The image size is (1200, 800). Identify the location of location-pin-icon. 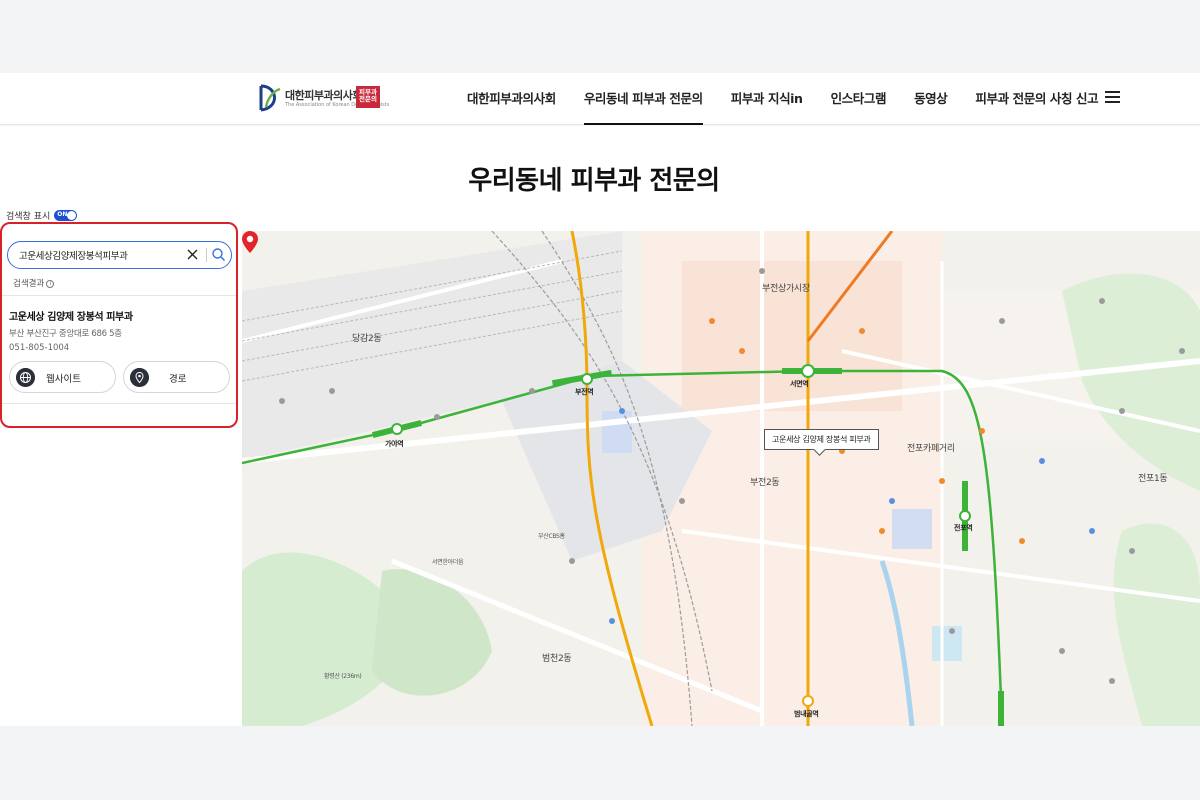
(139, 377).